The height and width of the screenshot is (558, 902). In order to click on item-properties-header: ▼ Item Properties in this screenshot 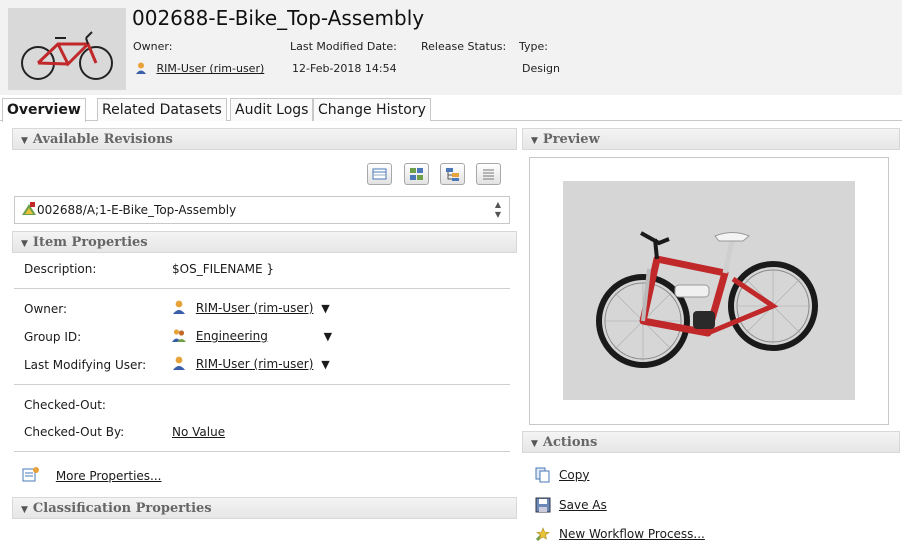, I will do `click(264, 242)`.